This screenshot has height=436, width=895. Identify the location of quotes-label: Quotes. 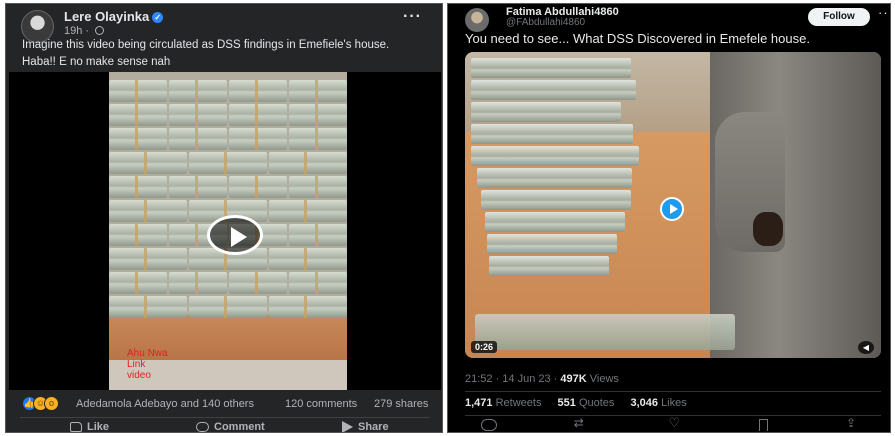
(596, 403).